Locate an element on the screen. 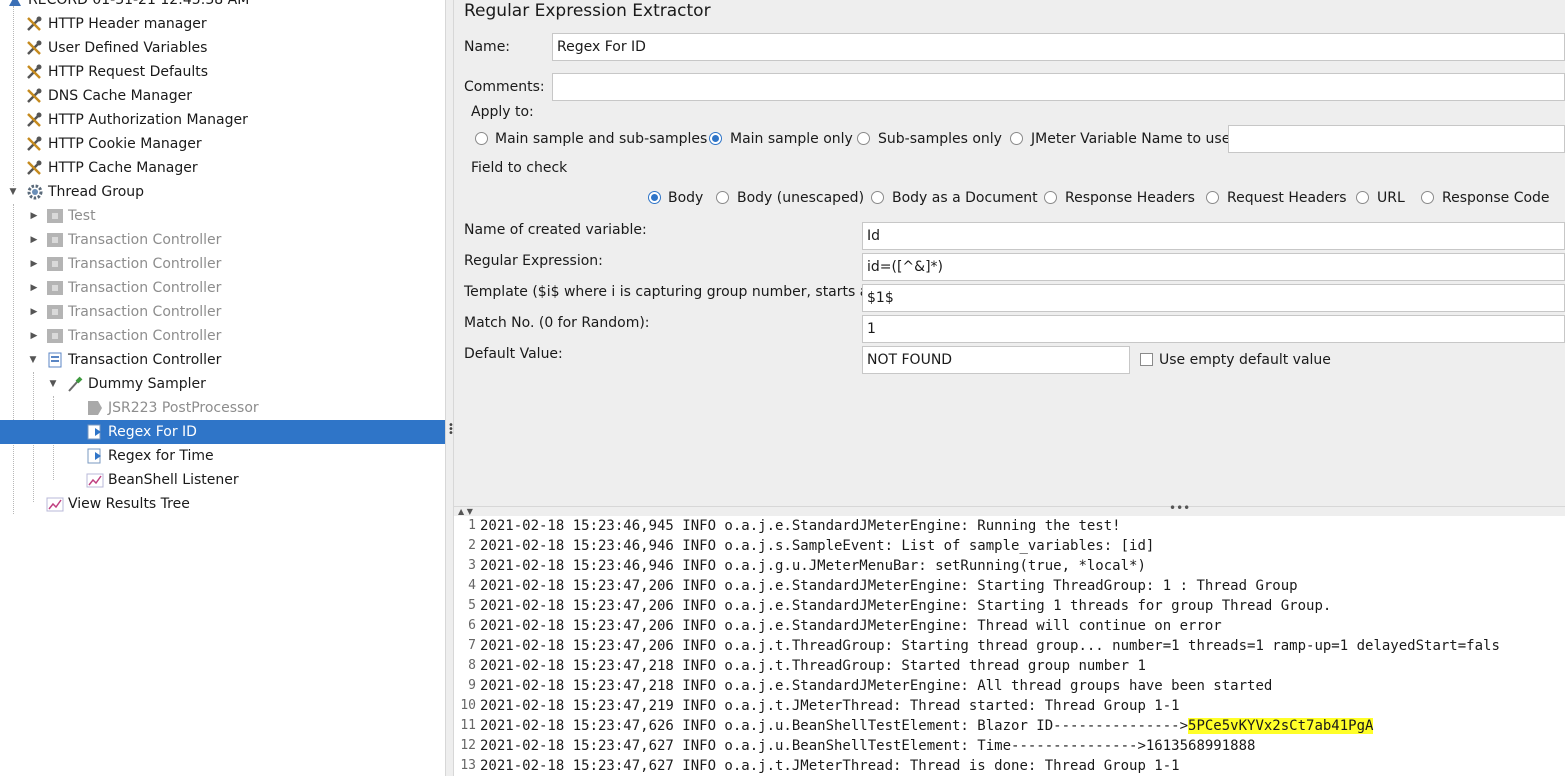  comments-field is located at coordinates (1058, 87).